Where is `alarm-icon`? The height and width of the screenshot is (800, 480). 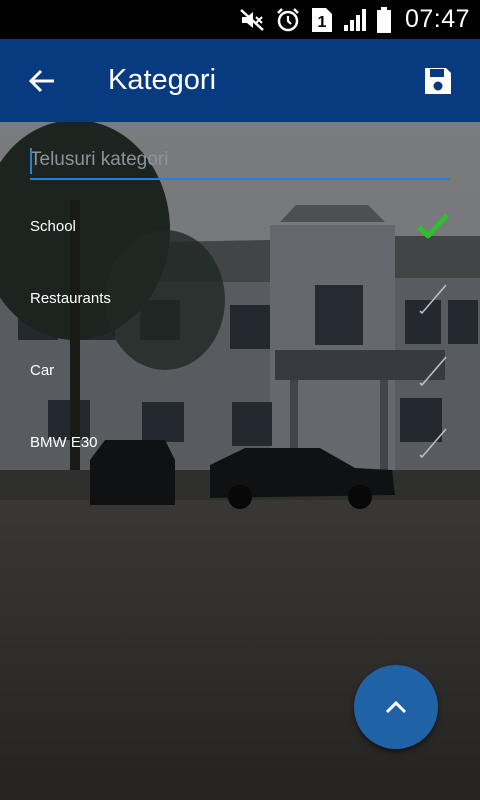
alarm-icon is located at coordinates (288, 19).